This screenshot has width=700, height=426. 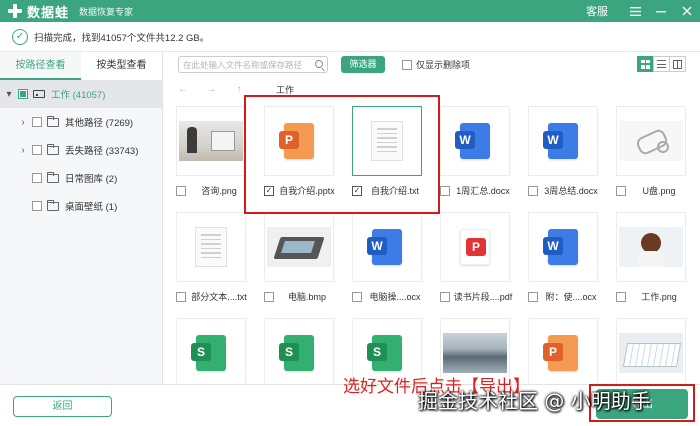 What do you see at coordinates (407, 64) in the screenshot?
I see `only-deleted-checkbox` at bounding box center [407, 64].